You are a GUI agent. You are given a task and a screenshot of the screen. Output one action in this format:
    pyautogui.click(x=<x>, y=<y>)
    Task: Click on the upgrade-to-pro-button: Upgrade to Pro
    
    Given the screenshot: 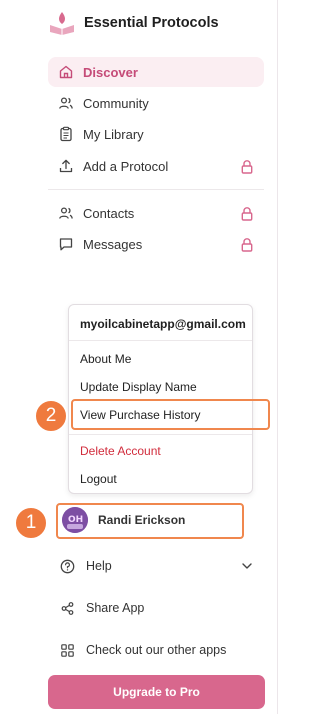 What is the action you would take?
    pyautogui.click(x=156, y=692)
    